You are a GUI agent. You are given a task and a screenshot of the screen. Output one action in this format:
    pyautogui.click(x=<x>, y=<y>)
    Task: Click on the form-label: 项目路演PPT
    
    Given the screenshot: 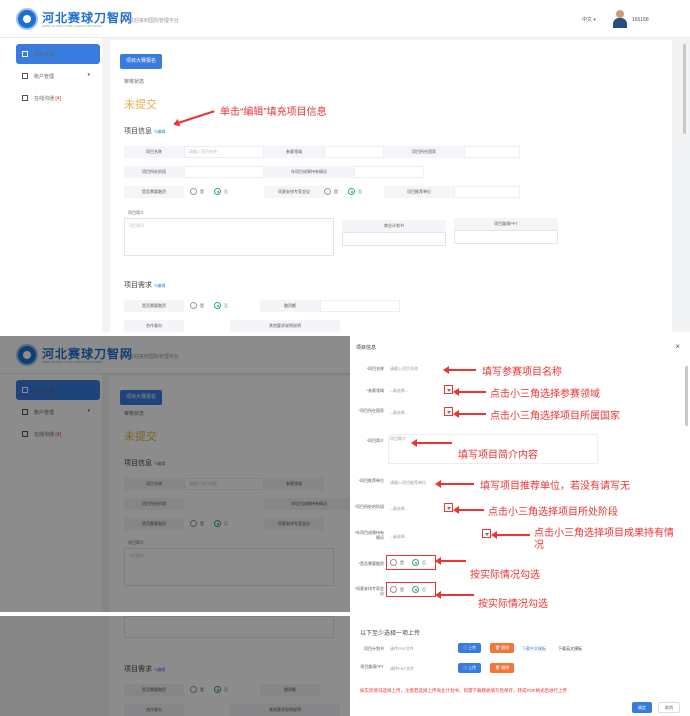 What is the action you would take?
    pyautogui.click(x=372, y=666)
    